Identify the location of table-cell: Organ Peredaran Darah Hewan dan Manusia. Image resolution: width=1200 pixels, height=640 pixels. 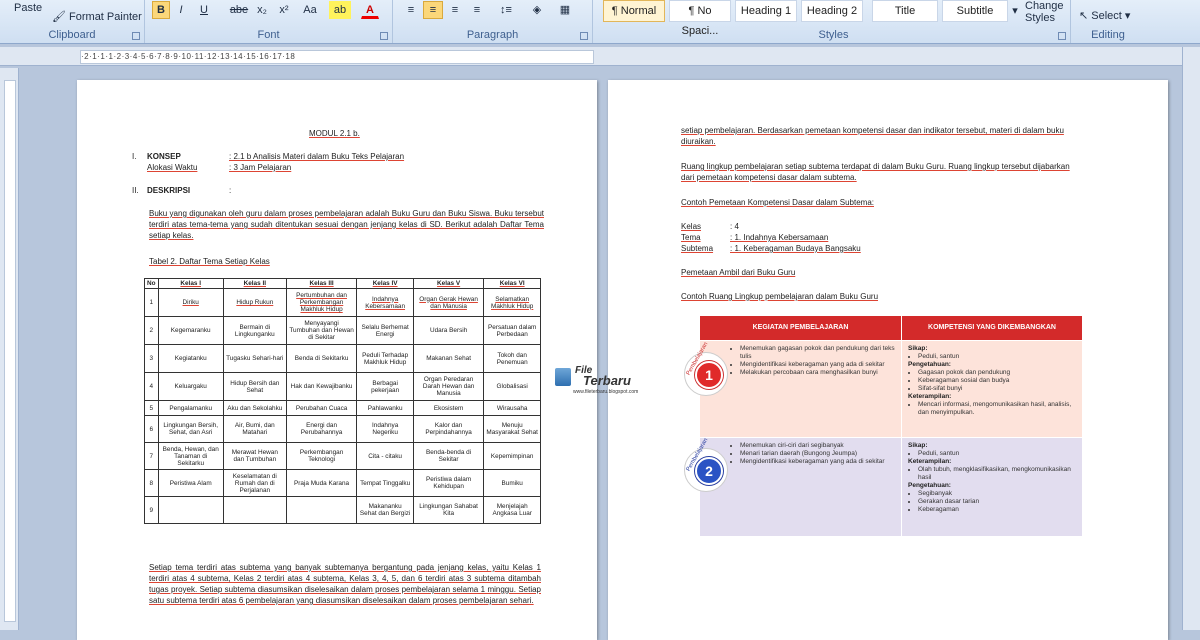
(448, 386).